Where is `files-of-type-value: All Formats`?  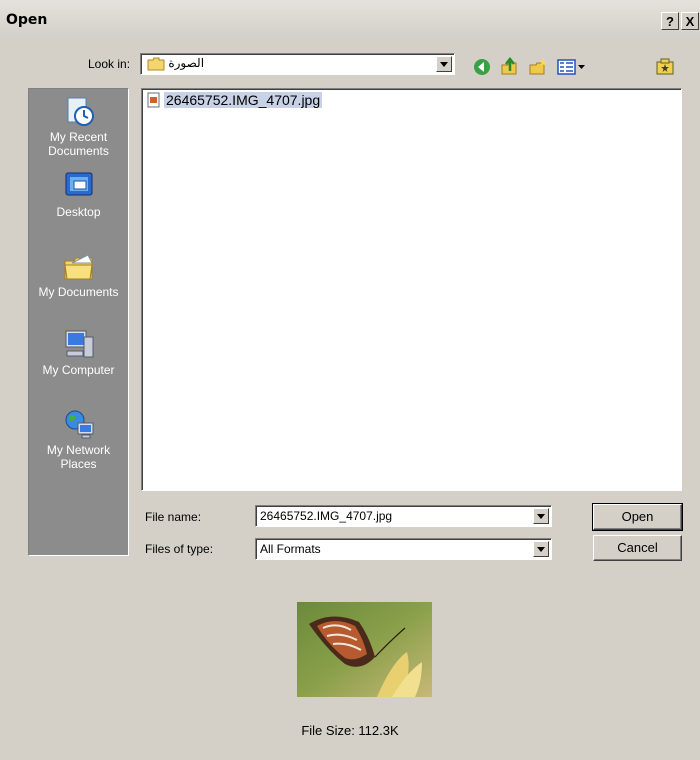 files-of-type-value: All Formats is located at coordinates (290, 549).